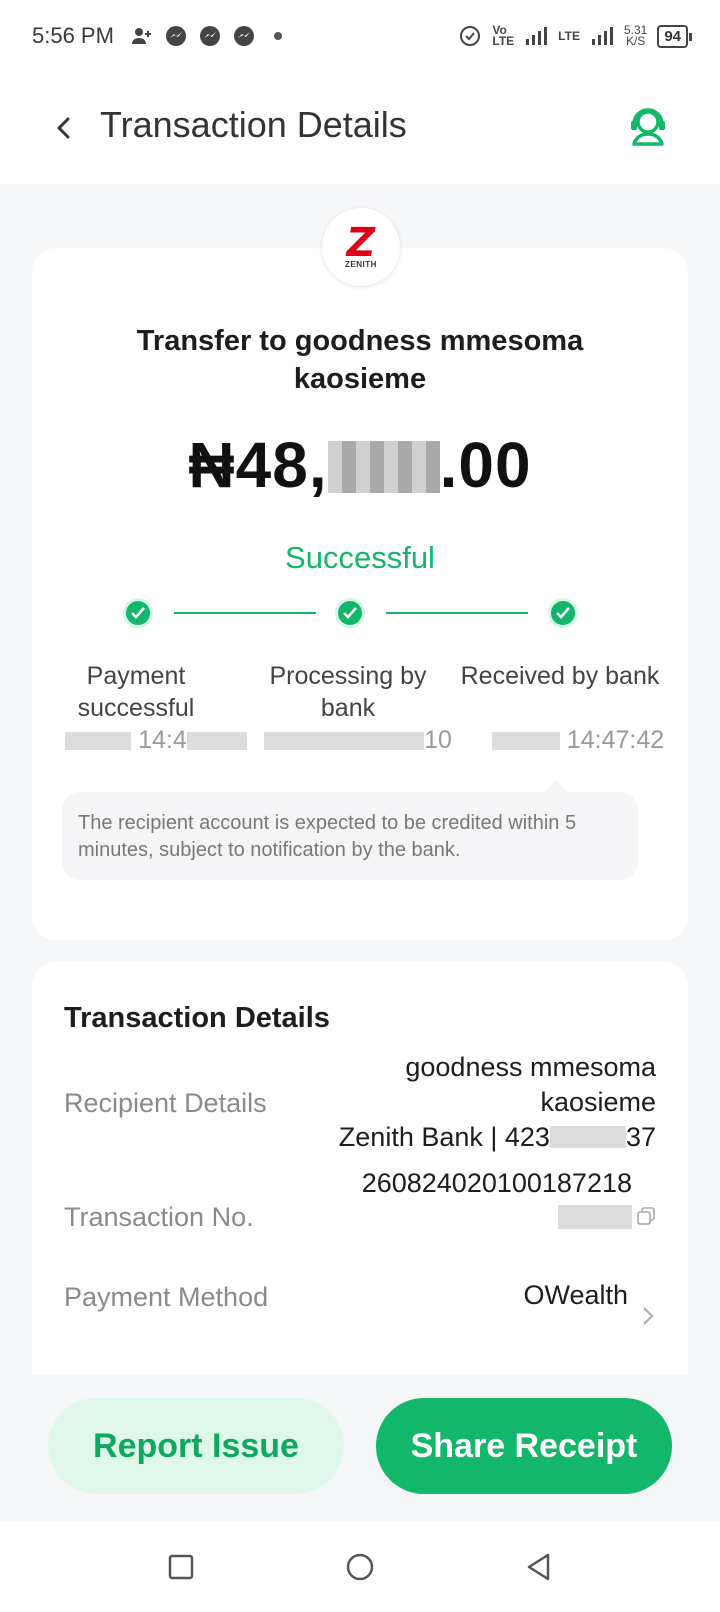  I want to click on back-button, so click(64, 128).